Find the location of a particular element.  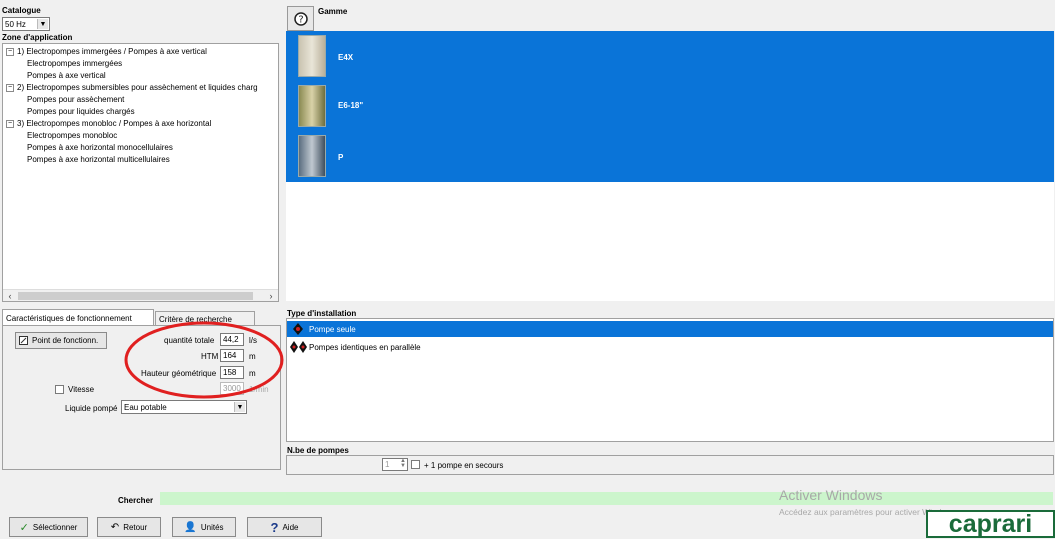

liquide-select: Eau potable ▼ is located at coordinates (184, 407).